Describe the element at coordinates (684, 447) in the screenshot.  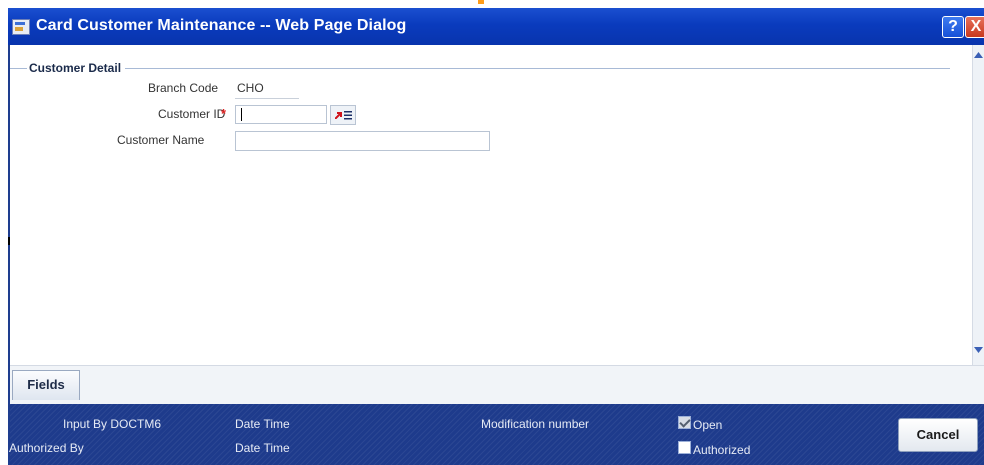
I see `authorized-checkbox` at that location.